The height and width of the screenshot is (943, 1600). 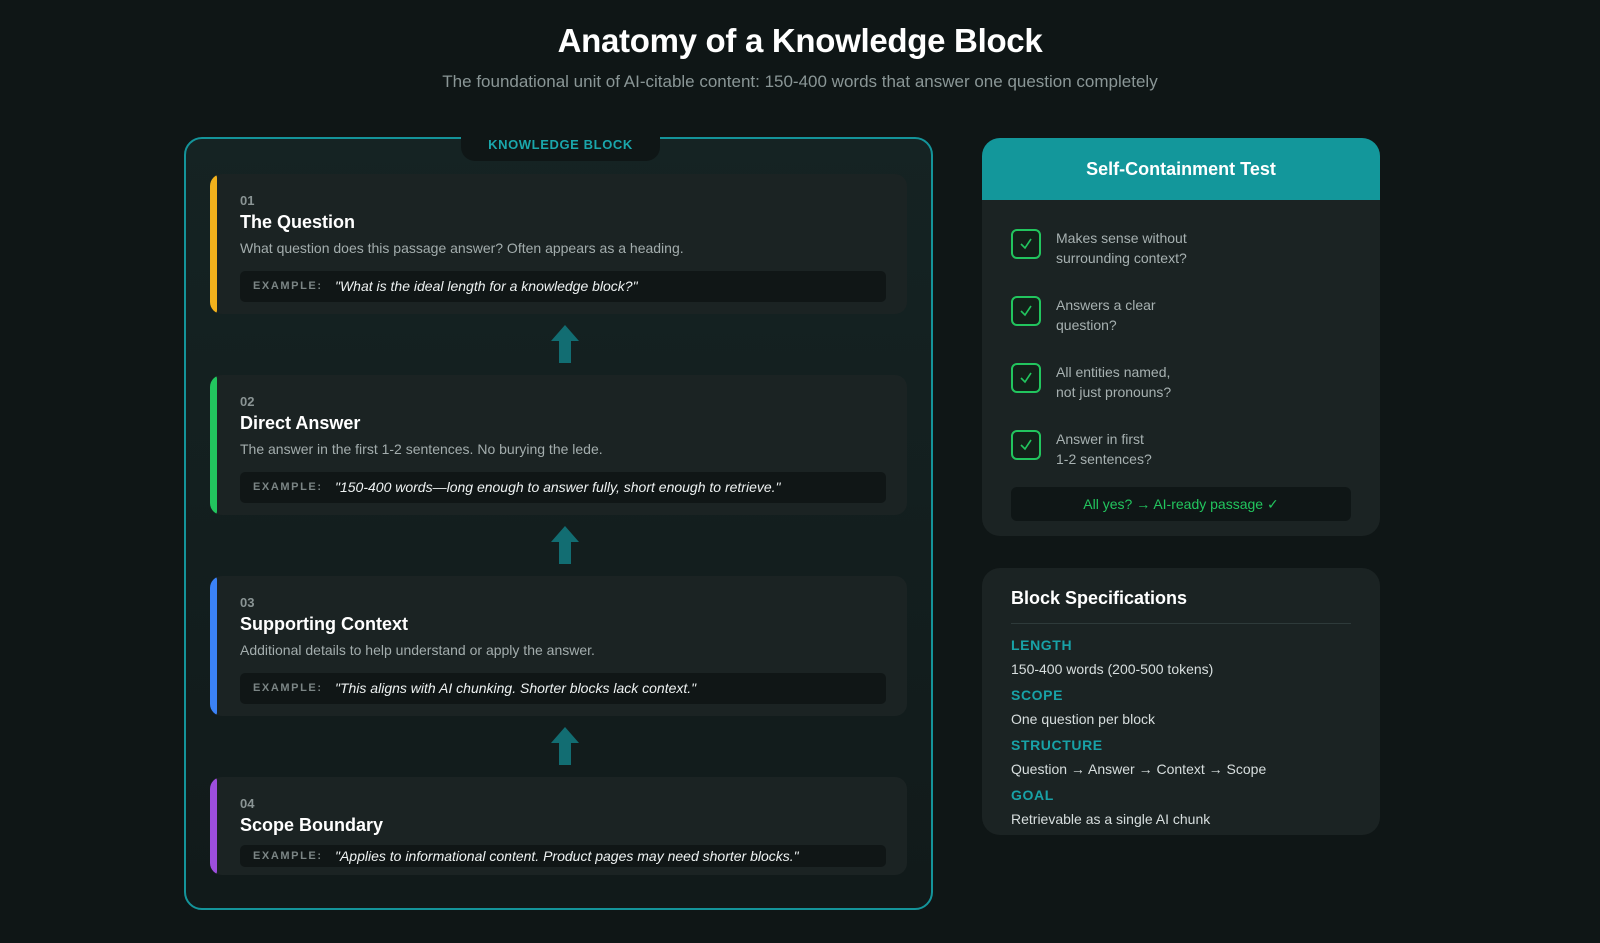 I want to click on spec-item-scope: SCOPE One question per block, so click(x=1181, y=707).